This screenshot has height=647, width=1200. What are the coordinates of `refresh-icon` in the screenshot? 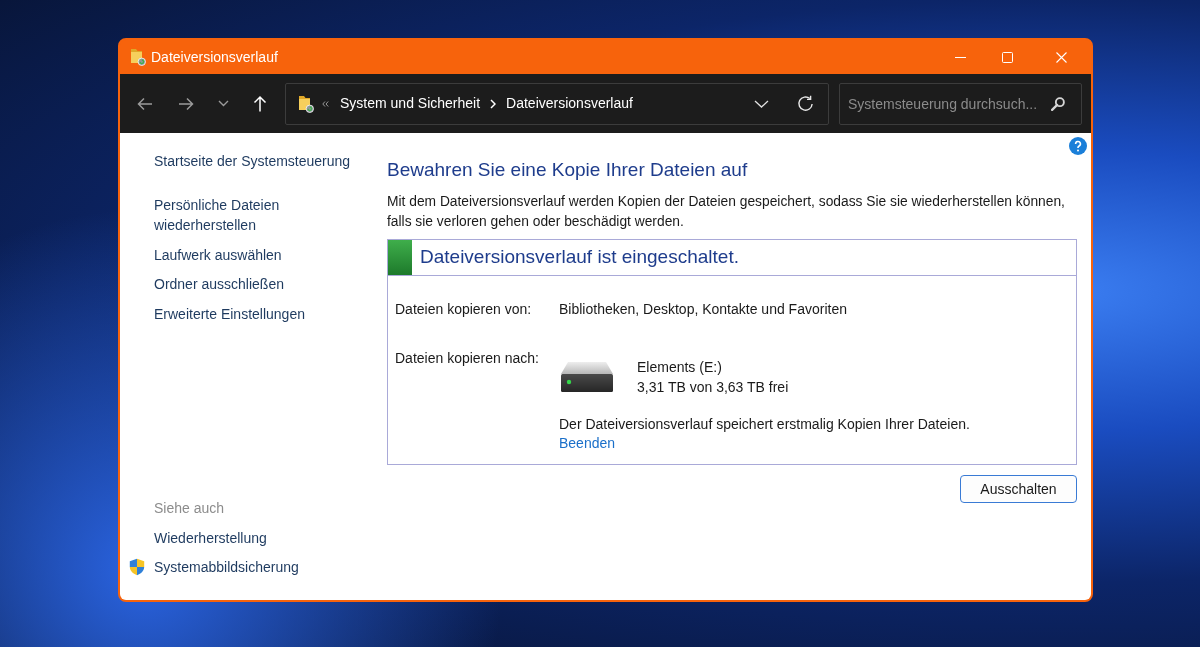 It's located at (805, 103).